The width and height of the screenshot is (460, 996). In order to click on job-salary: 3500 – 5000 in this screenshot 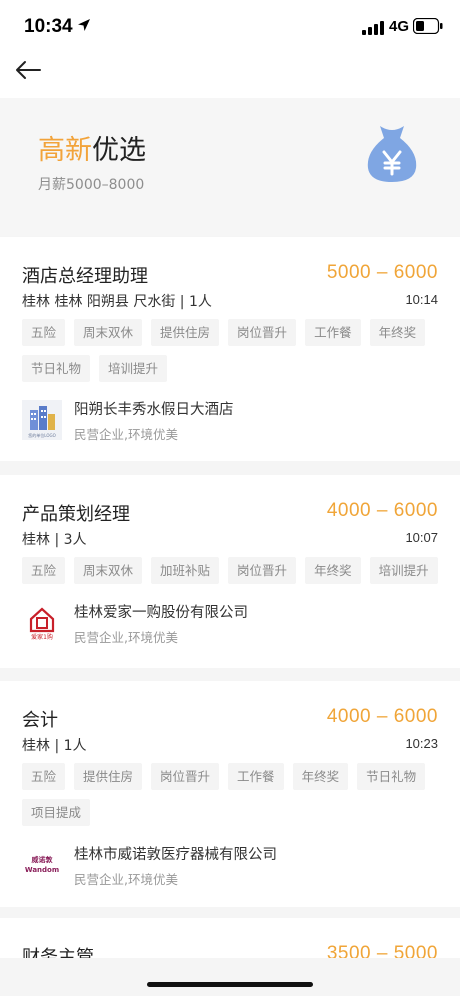, I will do `click(382, 950)`.